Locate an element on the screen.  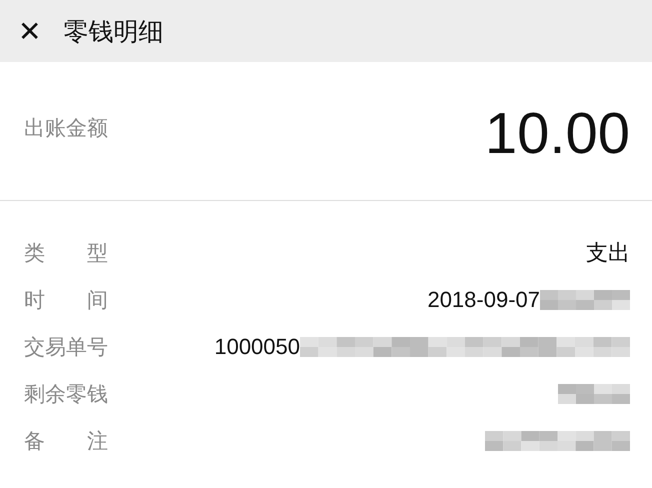
detail-label: 备 注 is located at coordinates (66, 441).